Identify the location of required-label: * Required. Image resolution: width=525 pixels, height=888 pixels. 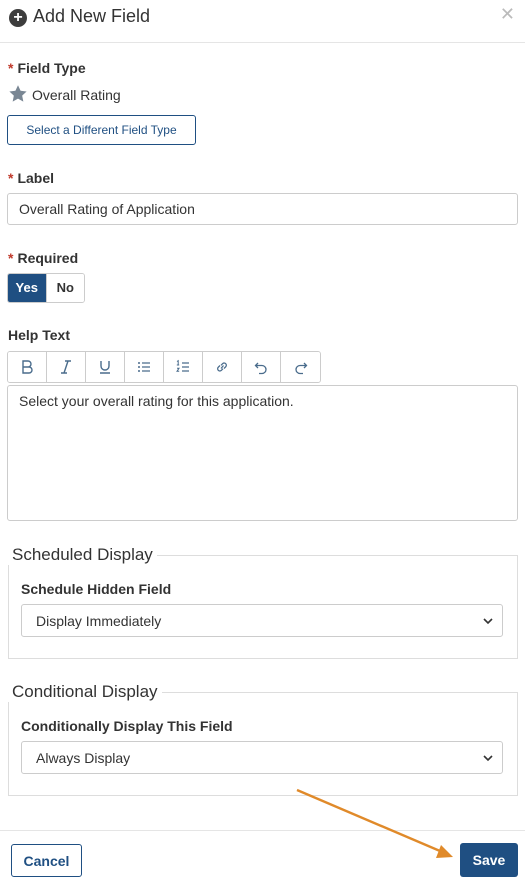
(43, 258).